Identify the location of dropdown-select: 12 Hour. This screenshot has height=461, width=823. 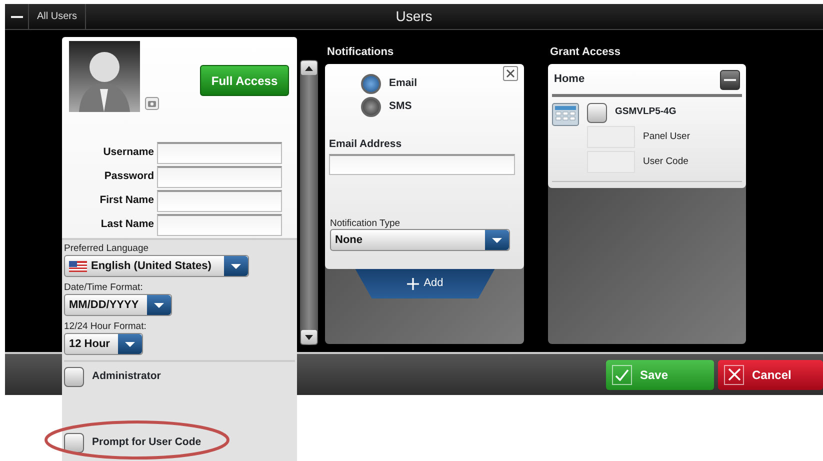
(103, 344).